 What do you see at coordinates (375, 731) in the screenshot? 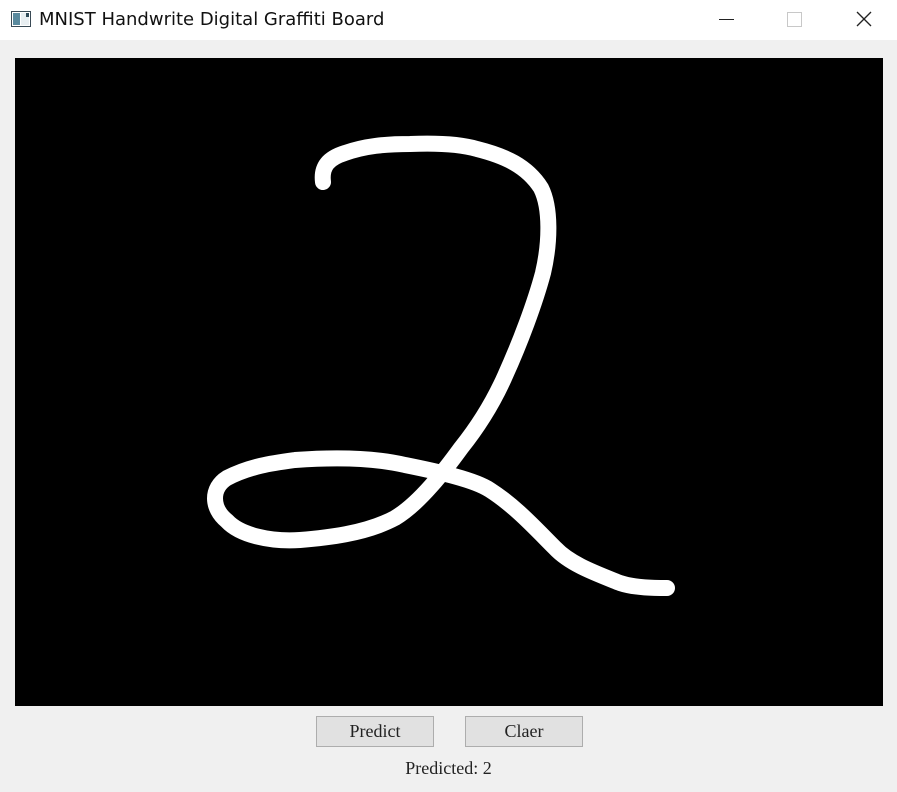
I see `predict-button: Predict` at bounding box center [375, 731].